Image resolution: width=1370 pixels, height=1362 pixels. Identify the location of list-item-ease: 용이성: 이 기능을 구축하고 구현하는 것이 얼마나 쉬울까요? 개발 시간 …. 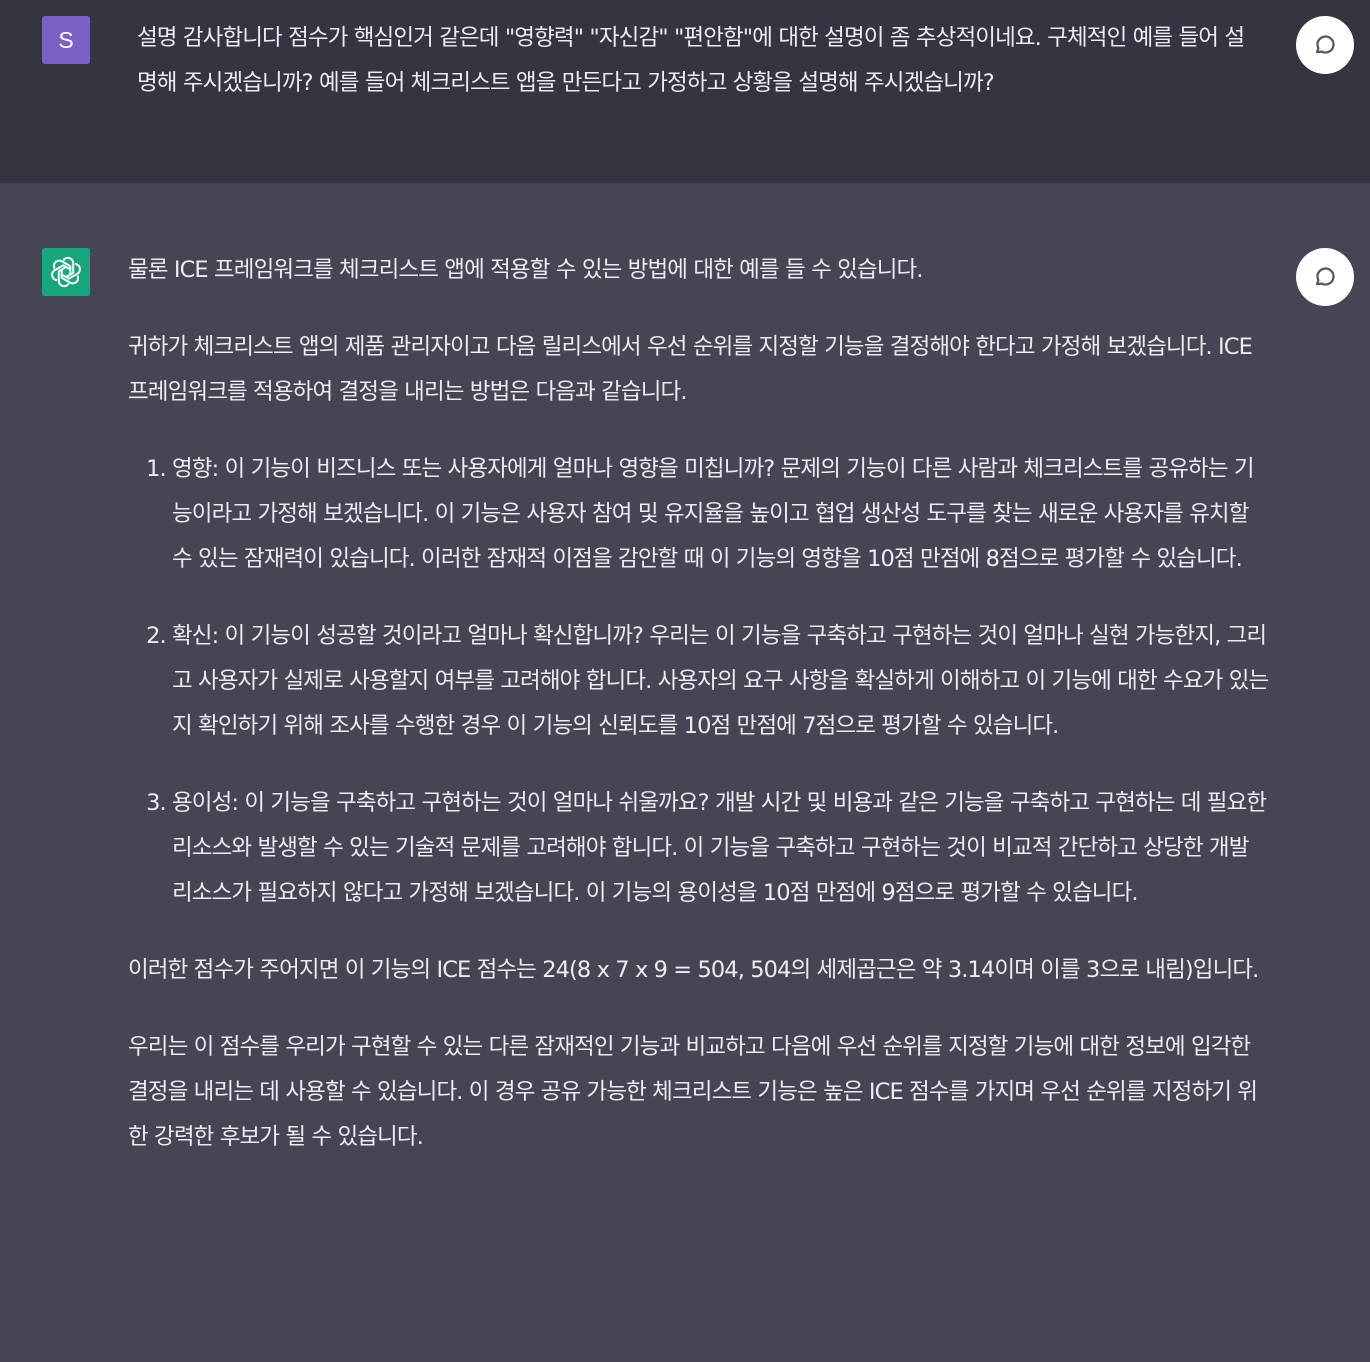
(721, 848).